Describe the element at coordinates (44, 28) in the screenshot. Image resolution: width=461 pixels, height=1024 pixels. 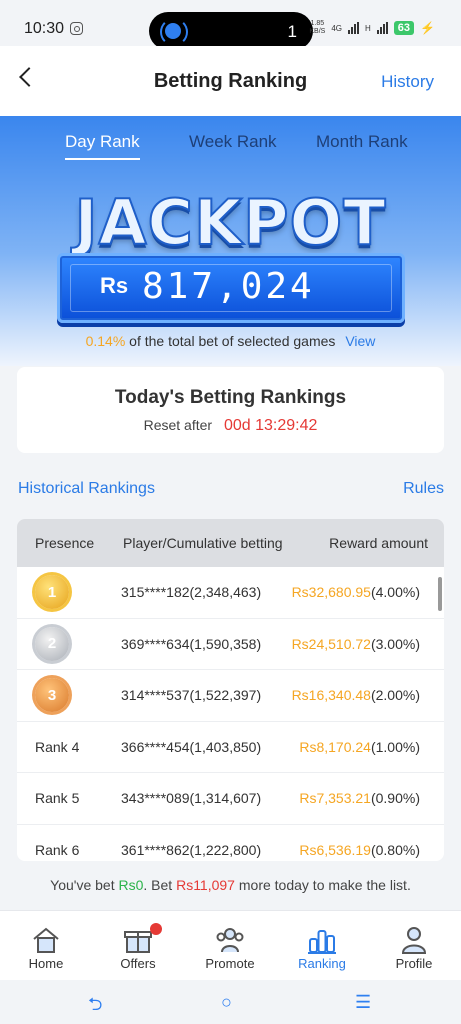
I see `status-time: 10:30` at that location.